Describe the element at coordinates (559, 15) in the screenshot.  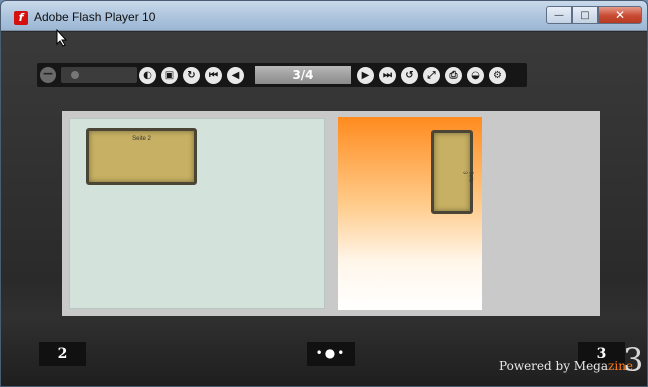
I see `minimize-button: —` at that location.